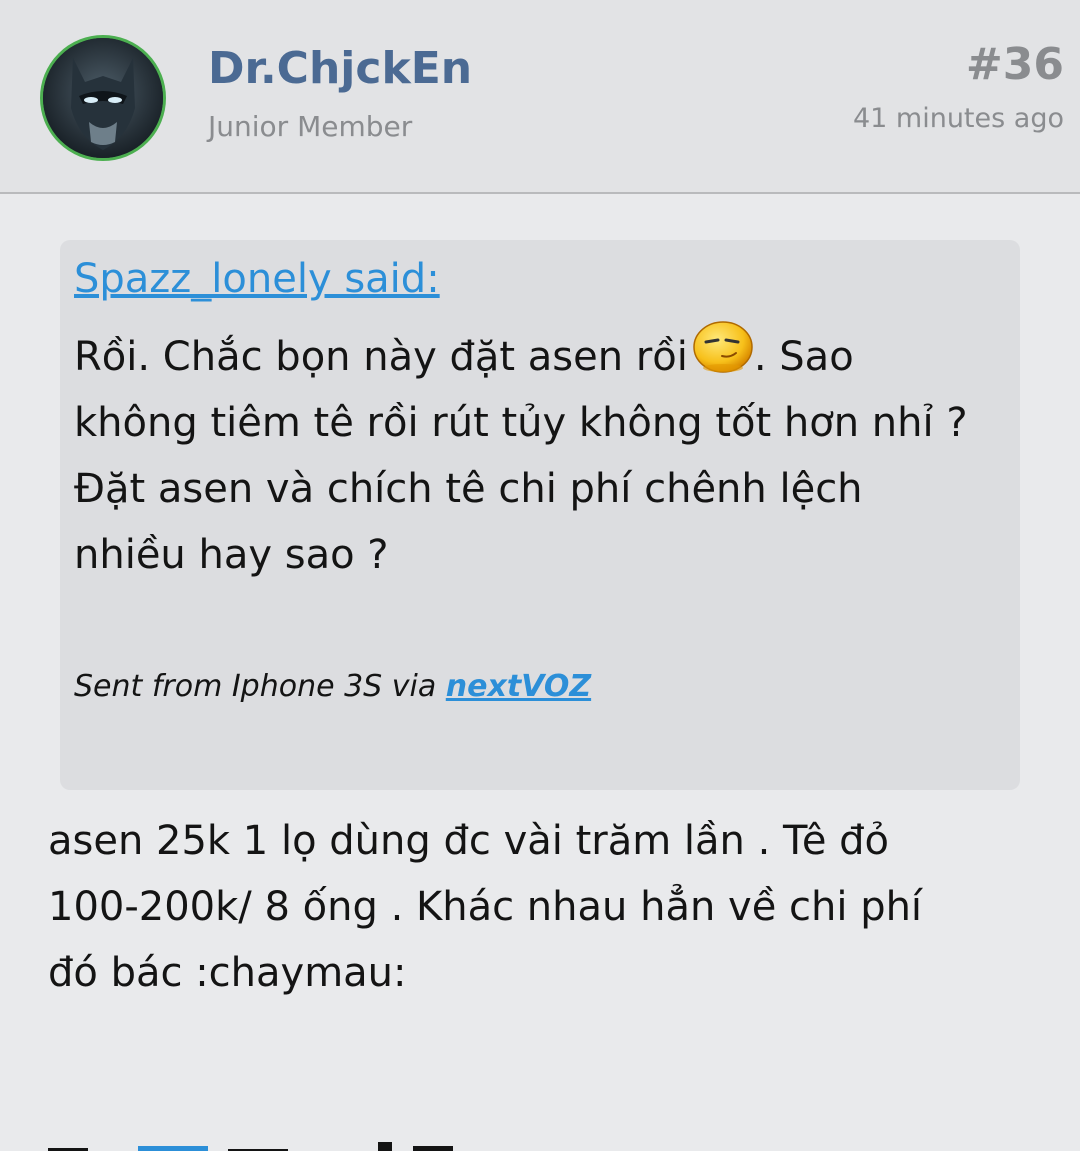 This screenshot has width=1080, height=1151. Describe the element at coordinates (468, 489) in the screenshot. I see `quote-line: Đặt asen và chích tê chi phí chênh lệch` at that location.